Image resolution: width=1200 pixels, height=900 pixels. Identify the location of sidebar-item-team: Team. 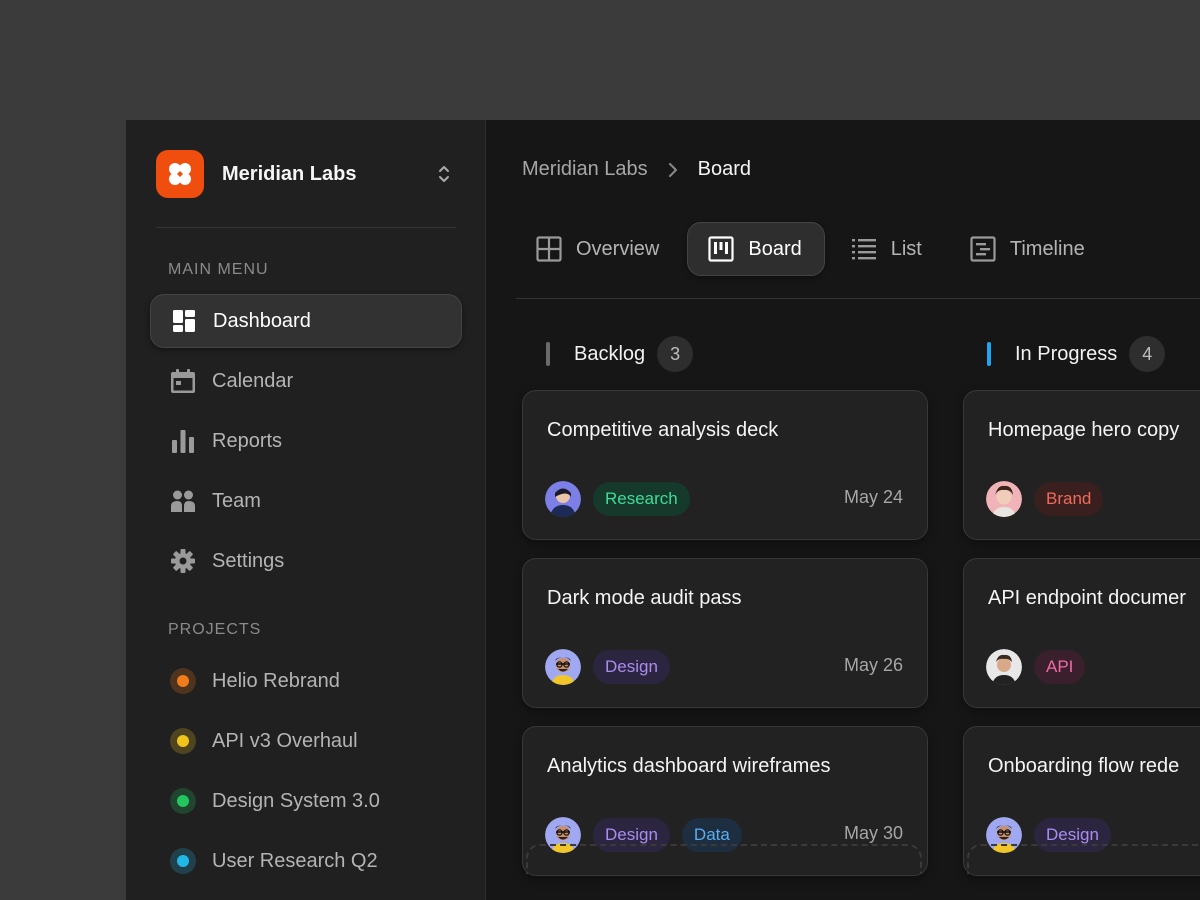
(306, 501).